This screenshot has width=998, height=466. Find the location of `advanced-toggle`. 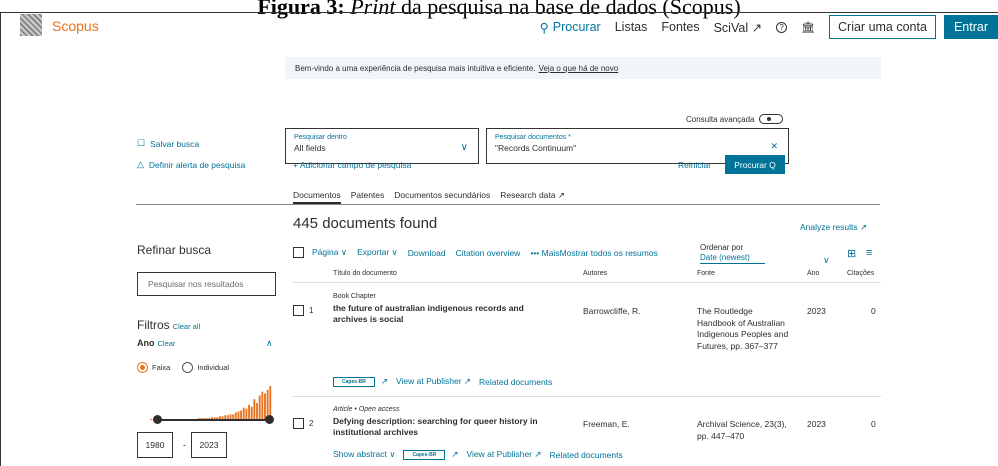

advanced-toggle is located at coordinates (770, 119).